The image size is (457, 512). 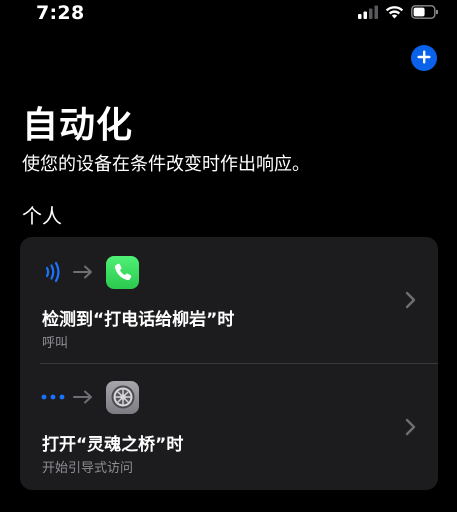 What do you see at coordinates (138, 320) in the screenshot?
I see `automation-title: 检测到“打电话给柳岩”时` at bounding box center [138, 320].